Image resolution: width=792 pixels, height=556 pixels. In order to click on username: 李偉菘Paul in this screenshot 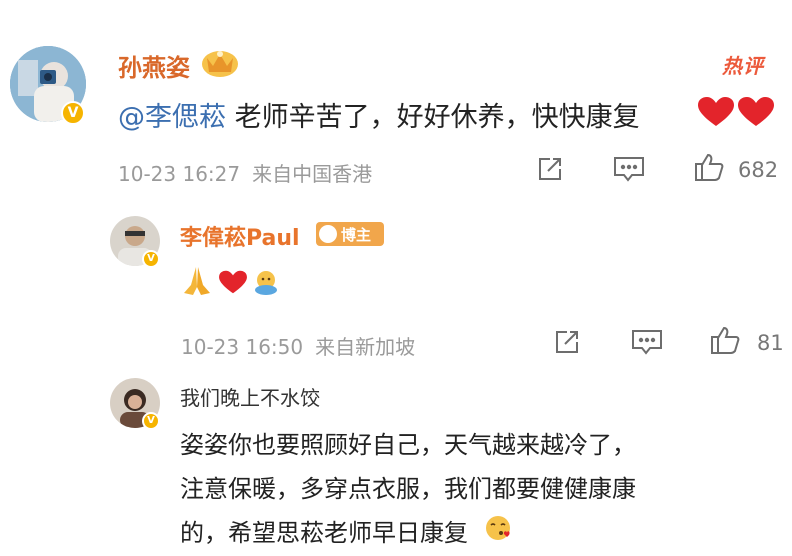, I will do `click(240, 236)`.